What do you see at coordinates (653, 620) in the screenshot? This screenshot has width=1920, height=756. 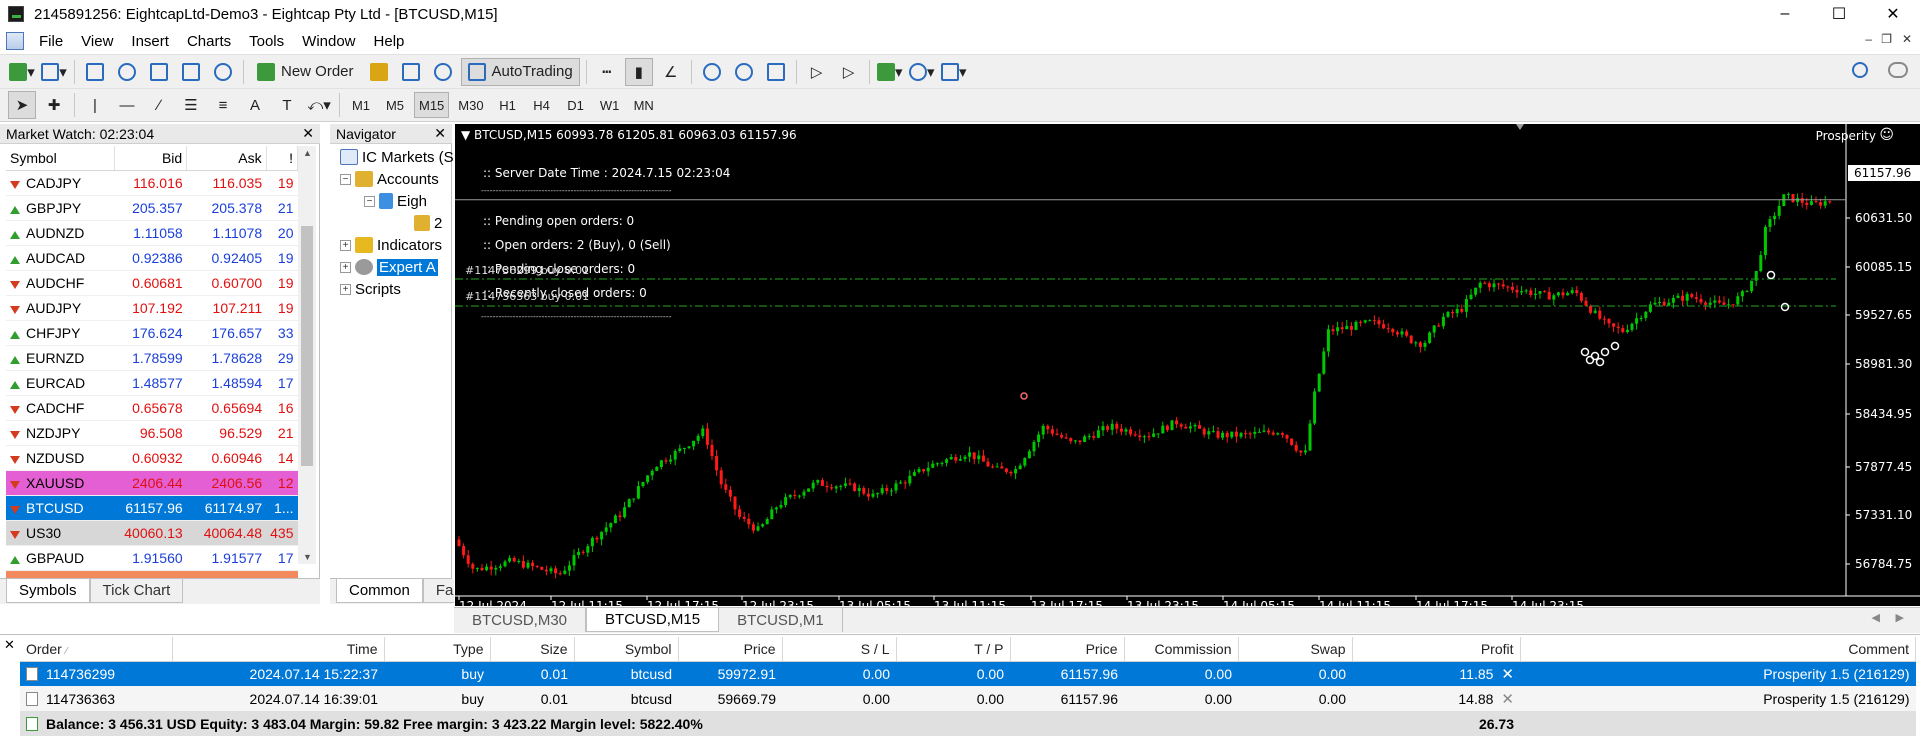 I see `tab-btcusd-m15: BTCUSD,M15` at bounding box center [653, 620].